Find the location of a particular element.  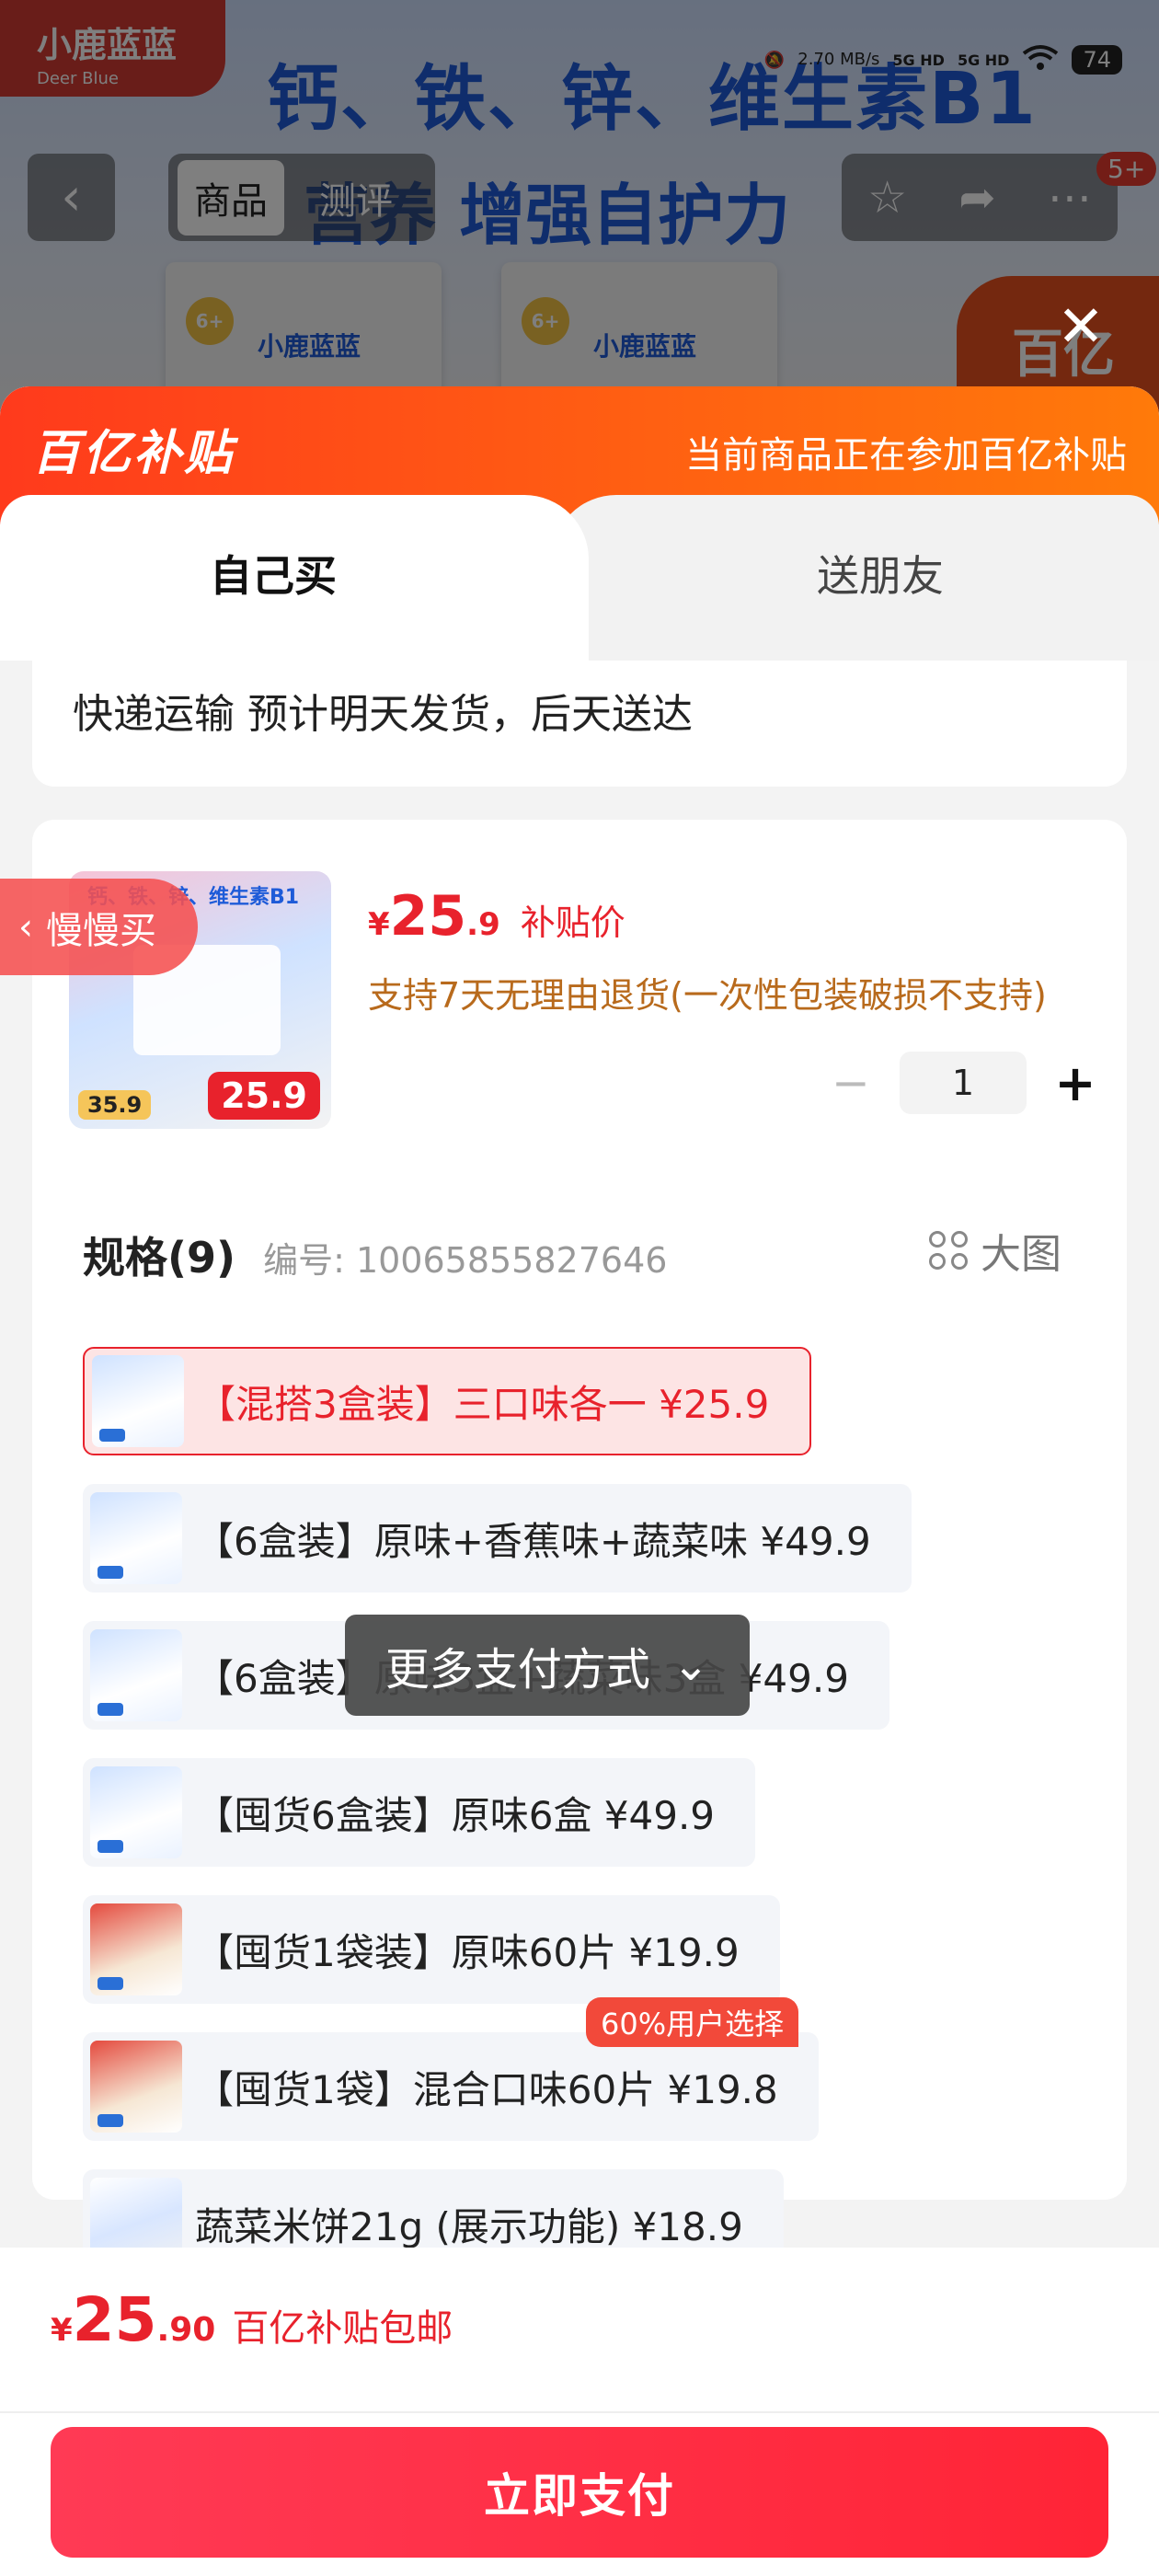

chevron-double-down-icon: ⌄ is located at coordinates (690, 1665).